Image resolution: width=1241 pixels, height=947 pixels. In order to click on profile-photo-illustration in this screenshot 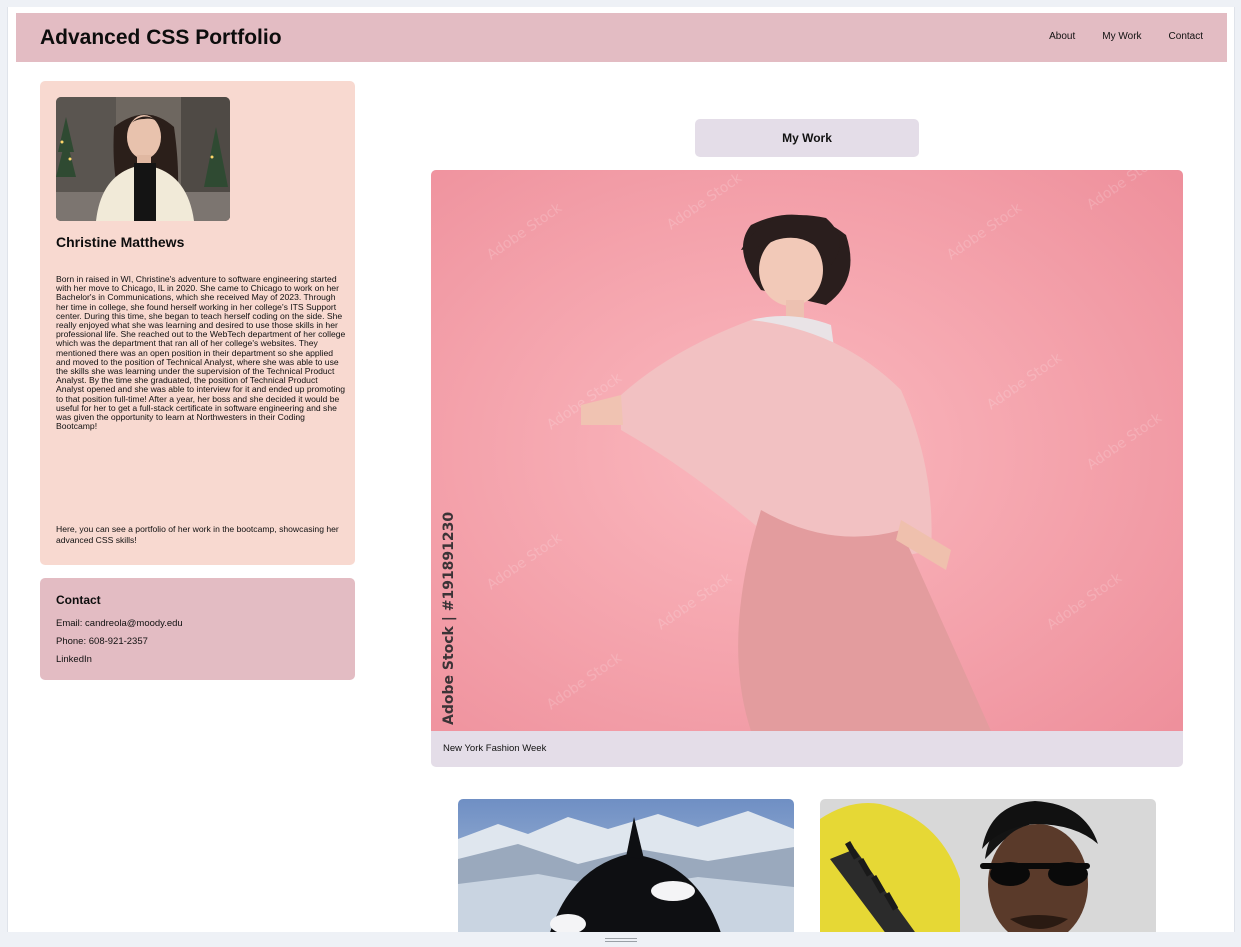, I will do `click(143, 159)`.